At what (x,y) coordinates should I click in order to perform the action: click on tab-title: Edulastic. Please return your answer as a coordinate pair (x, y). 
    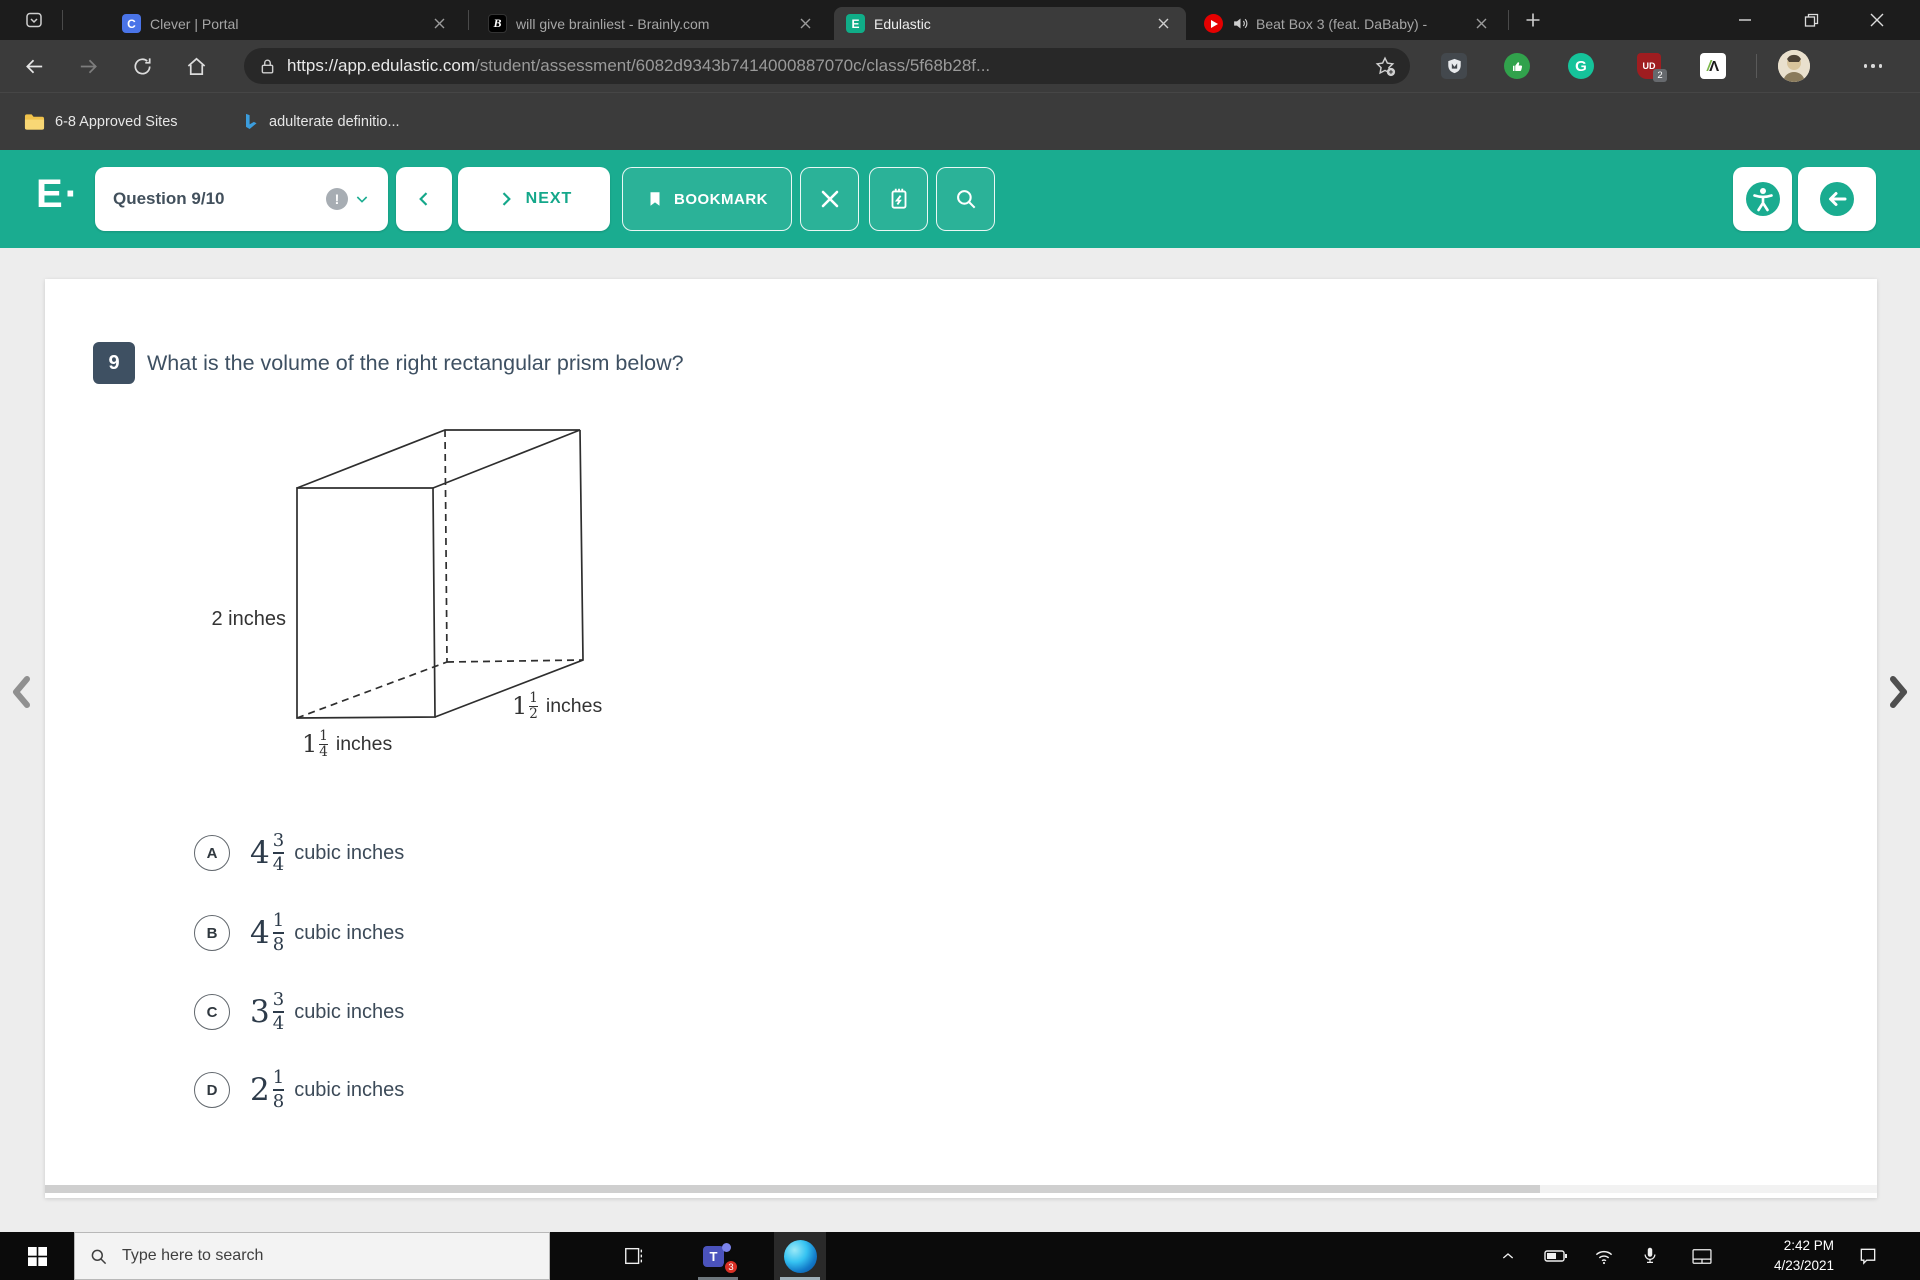
    Looking at the image, I should click on (902, 23).